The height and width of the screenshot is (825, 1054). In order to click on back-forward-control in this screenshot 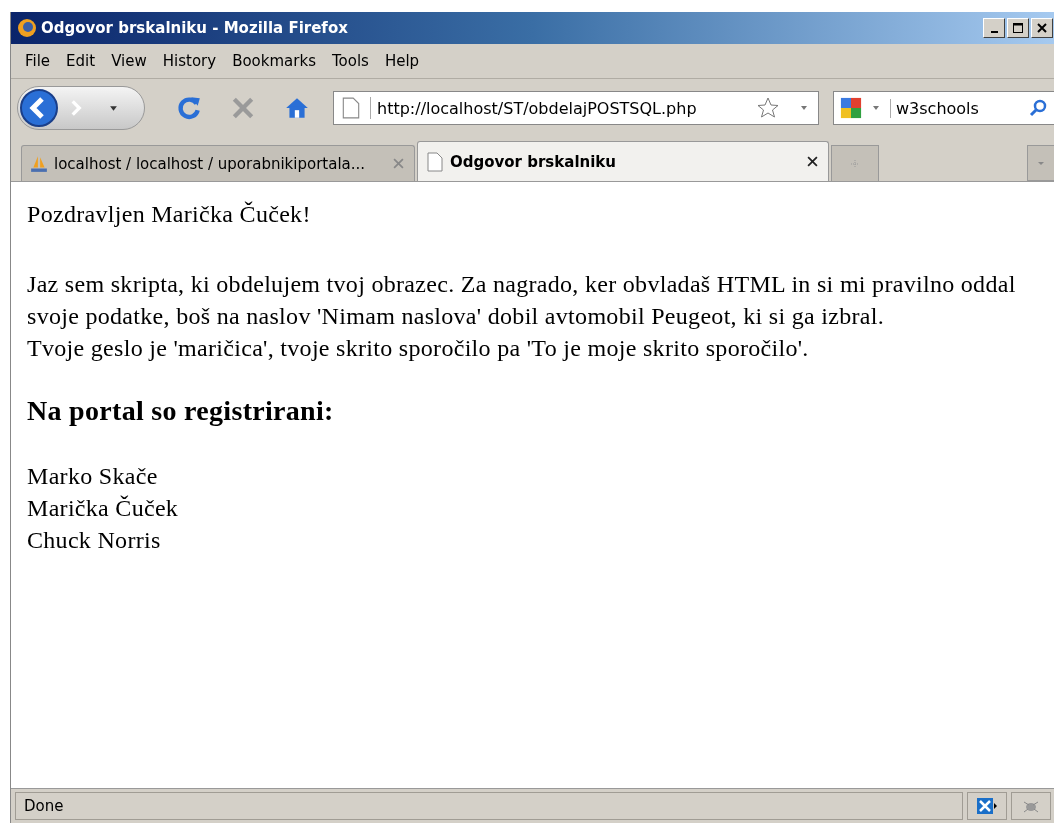, I will do `click(81, 108)`.